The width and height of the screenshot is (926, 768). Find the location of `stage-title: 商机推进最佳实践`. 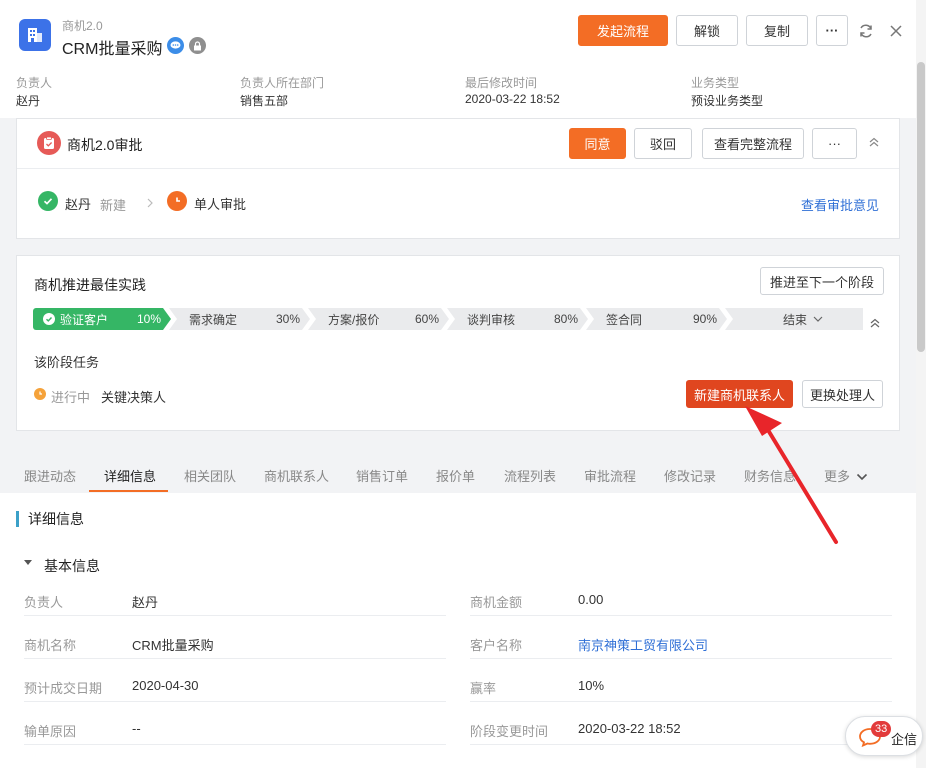

stage-title: 商机推进最佳实践 is located at coordinates (90, 285).